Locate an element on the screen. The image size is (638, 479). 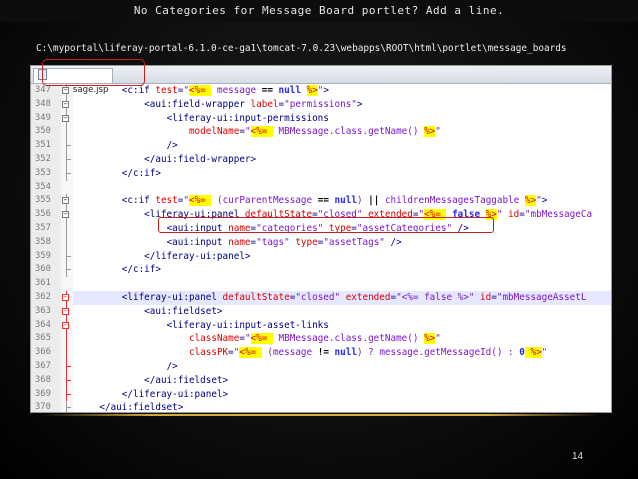
code-line: 364− <liferay-ui:input-asset-links is located at coordinates (321, 325).